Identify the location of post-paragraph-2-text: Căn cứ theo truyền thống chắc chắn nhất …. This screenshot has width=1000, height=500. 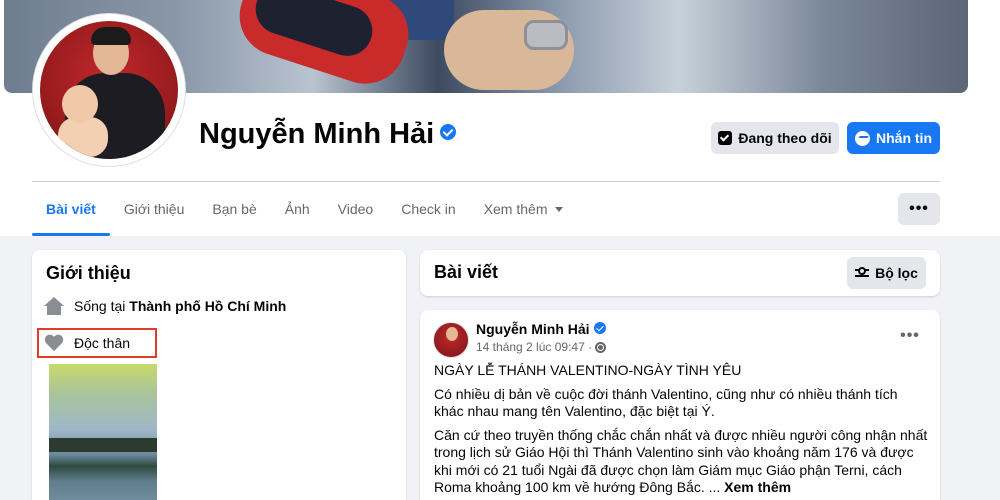
(681, 461).